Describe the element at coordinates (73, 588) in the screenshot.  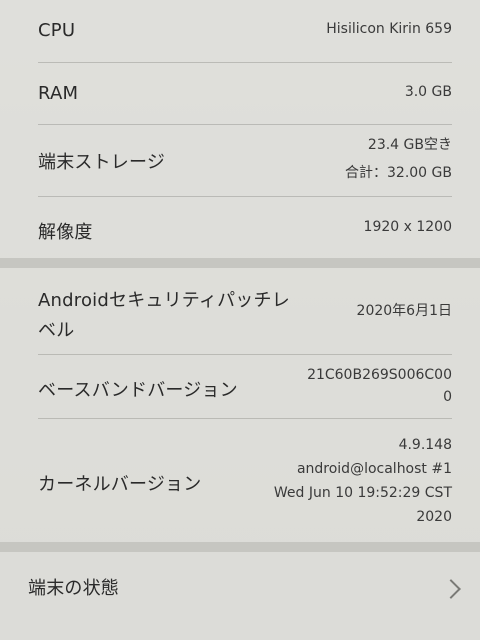
I see `device-status-label: 端末の状態` at that location.